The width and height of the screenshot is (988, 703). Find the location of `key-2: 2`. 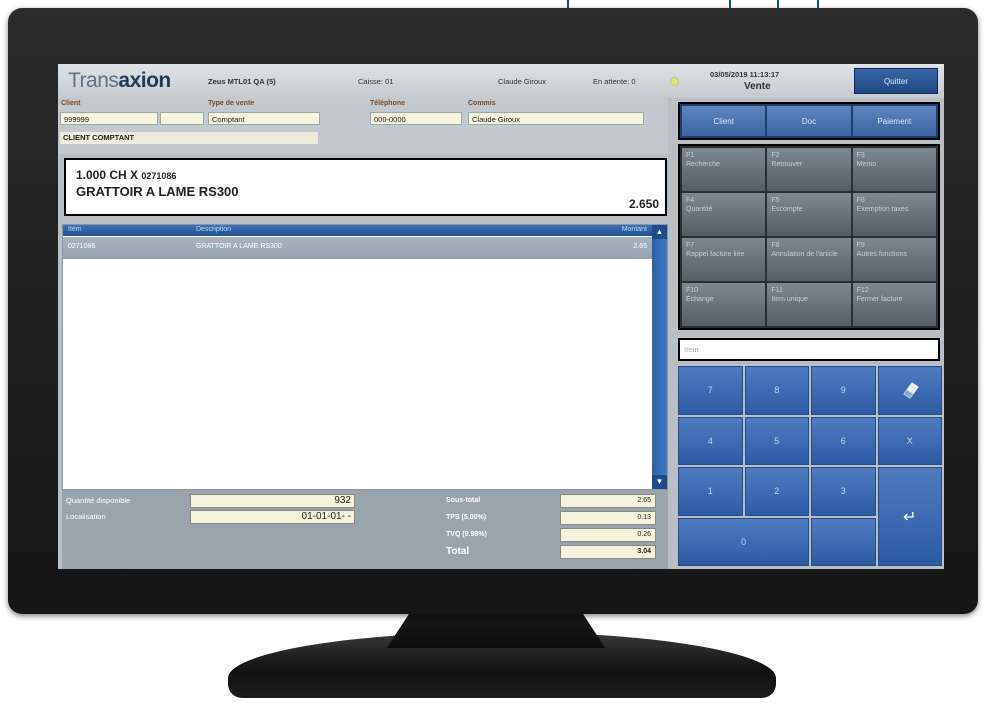

key-2: 2 is located at coordinates (776, 491).